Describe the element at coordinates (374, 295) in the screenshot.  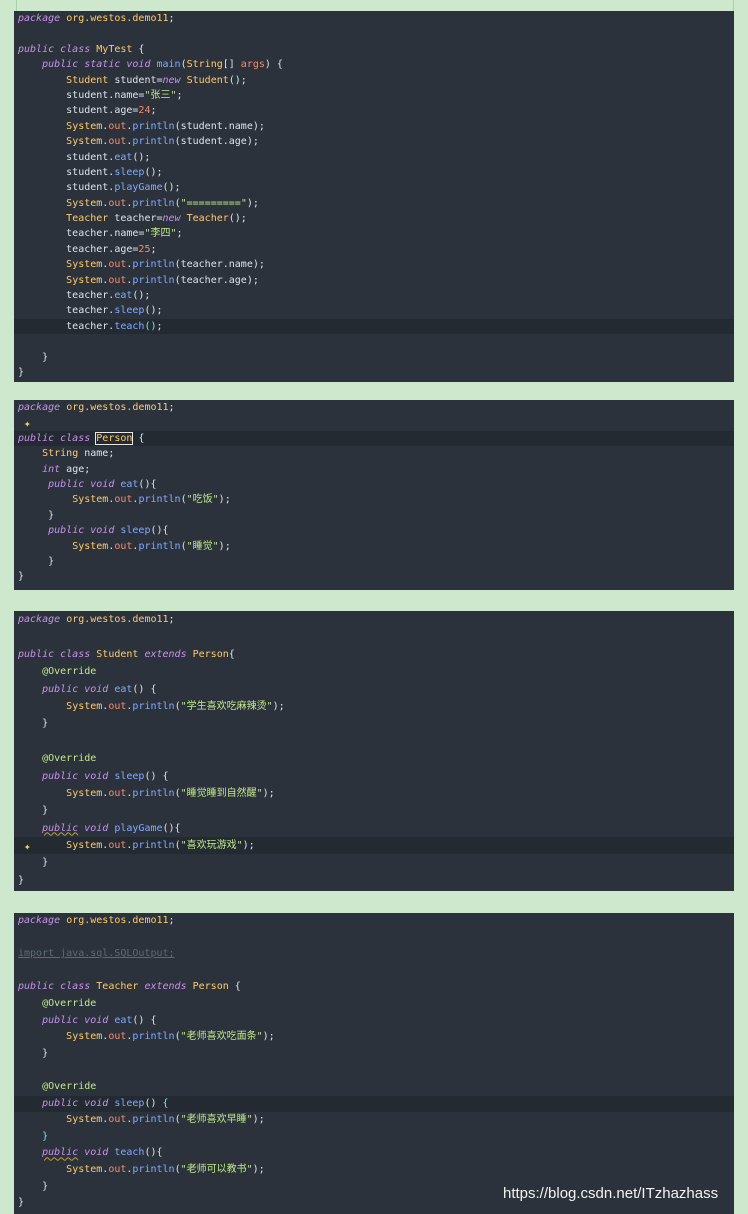
I see `code-line: teacher.eat();` at that location.